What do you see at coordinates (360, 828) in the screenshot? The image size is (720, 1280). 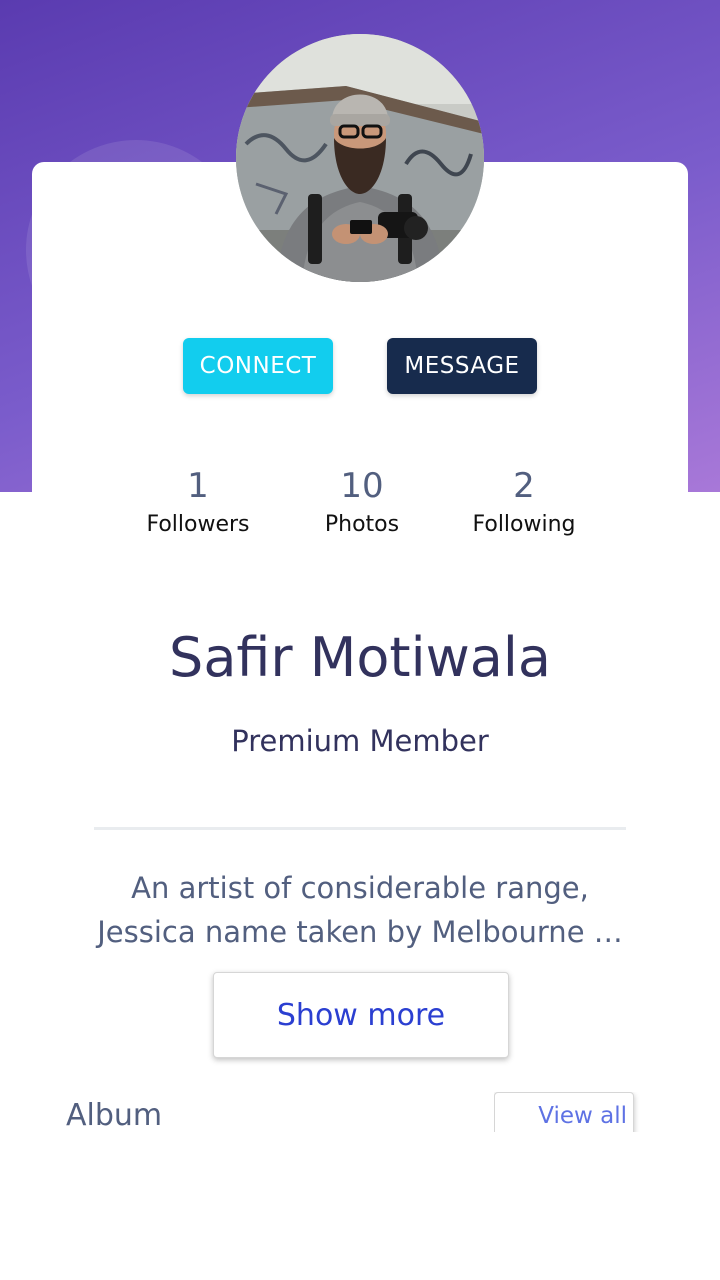 I see `divider` at bounding box center [360, 828].